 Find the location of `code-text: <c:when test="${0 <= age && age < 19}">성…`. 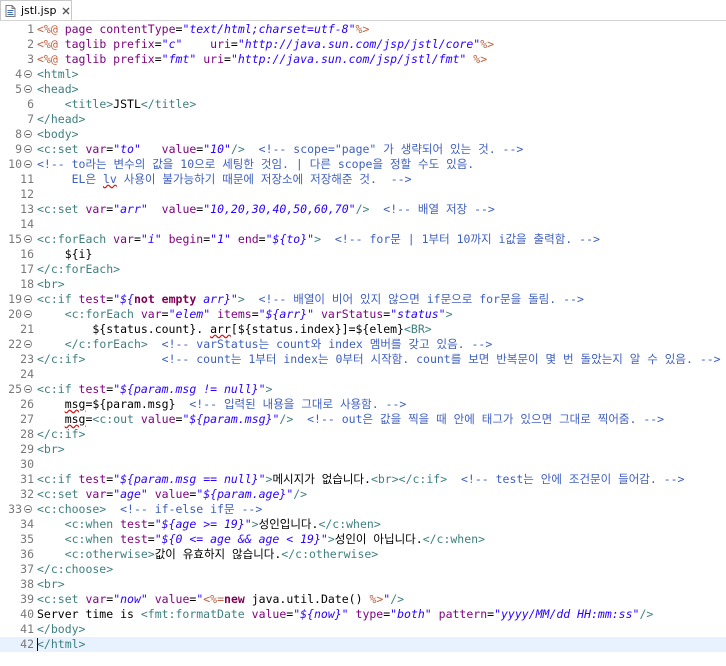

code-text: <c:when test="${0 <= age && age < 19}">성… is located at coordinates (261, 539).